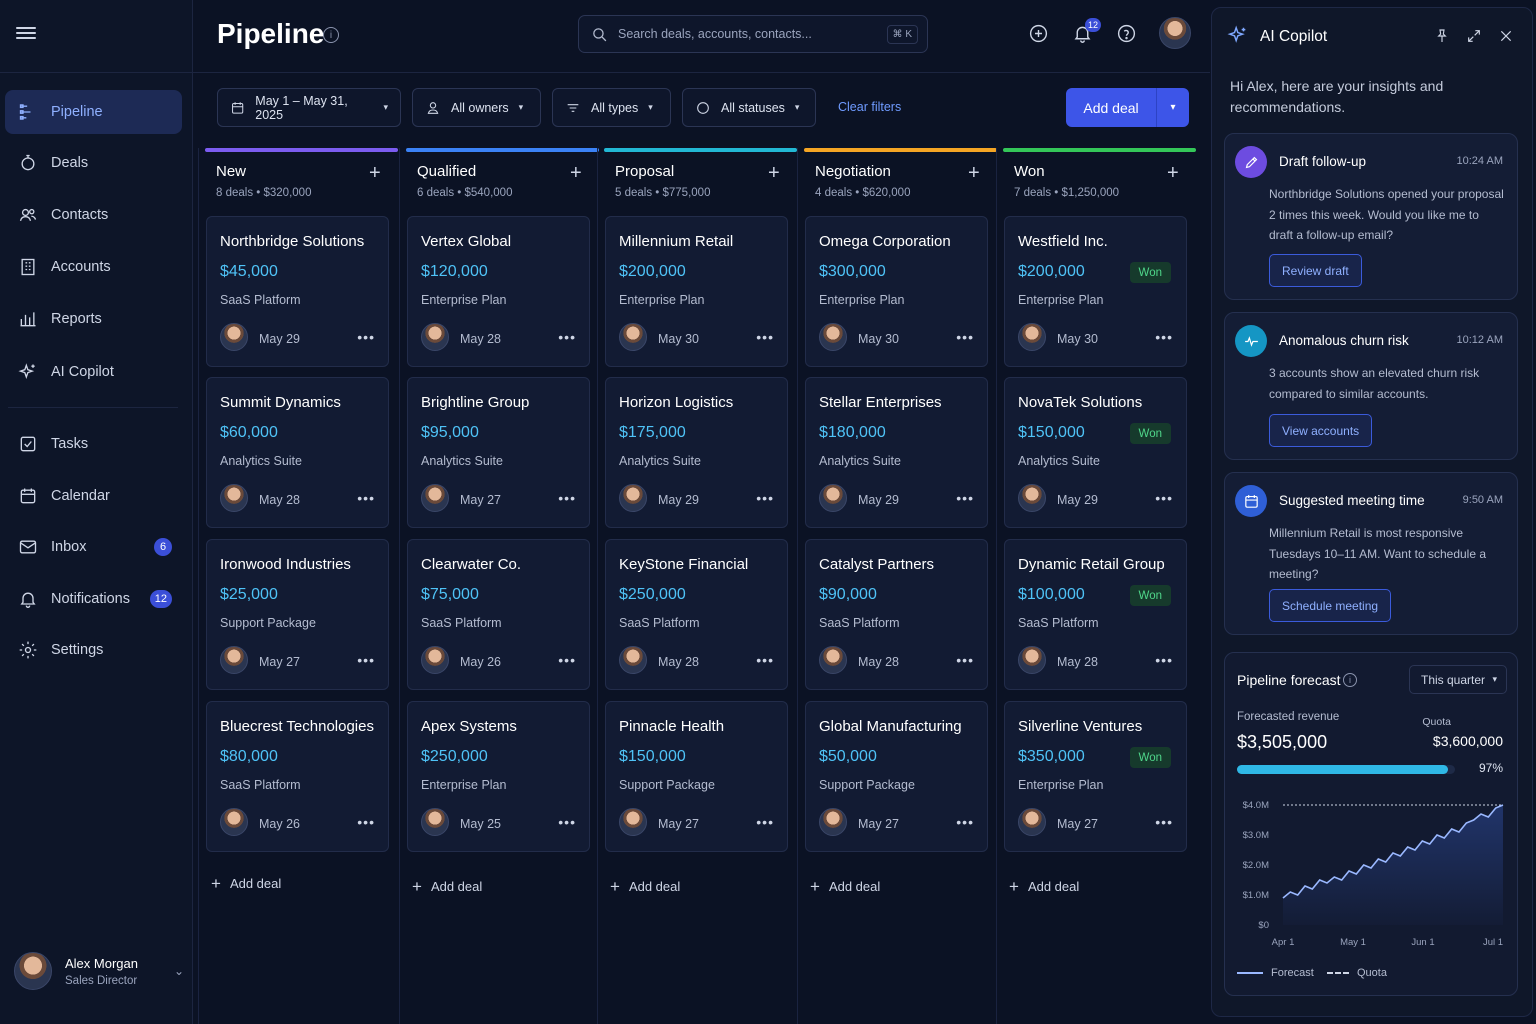 Image resolution: width=1536 pixels, height=1024 pixels. Describe the element at coordinates (1061, 785) in the screenshot. I see `deal-plan: Enterprise Plan` at that location.